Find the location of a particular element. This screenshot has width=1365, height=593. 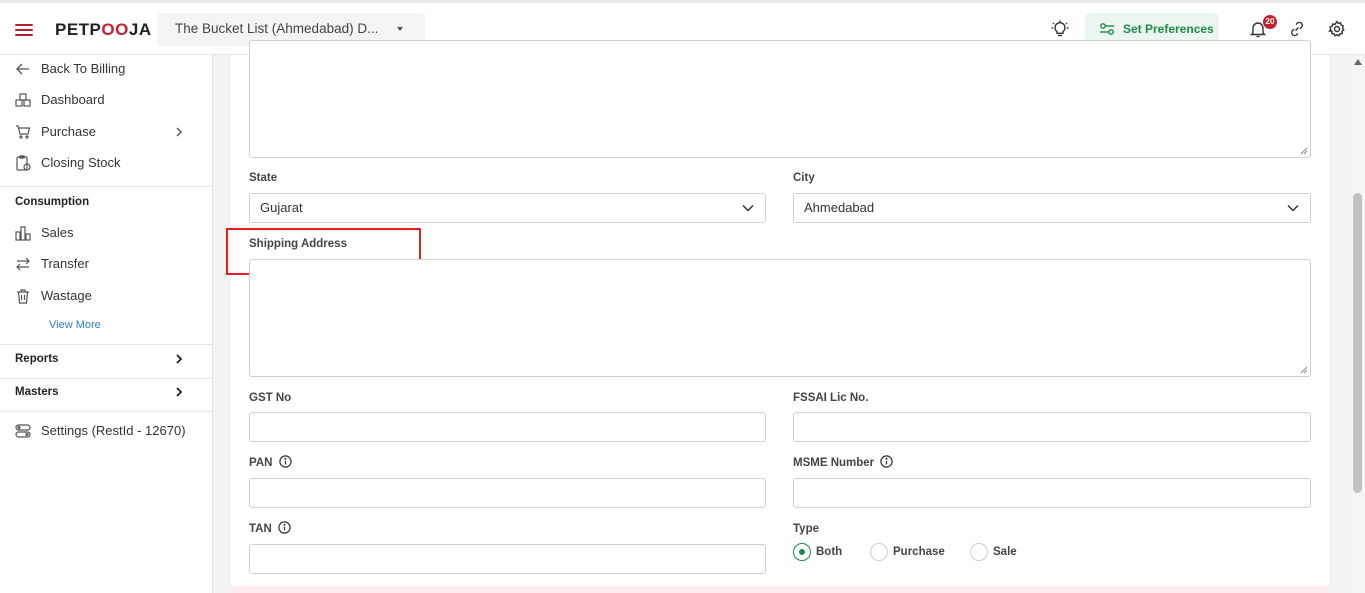

shipping-address-label: Shipping Address is located at coordinates (298, 244).